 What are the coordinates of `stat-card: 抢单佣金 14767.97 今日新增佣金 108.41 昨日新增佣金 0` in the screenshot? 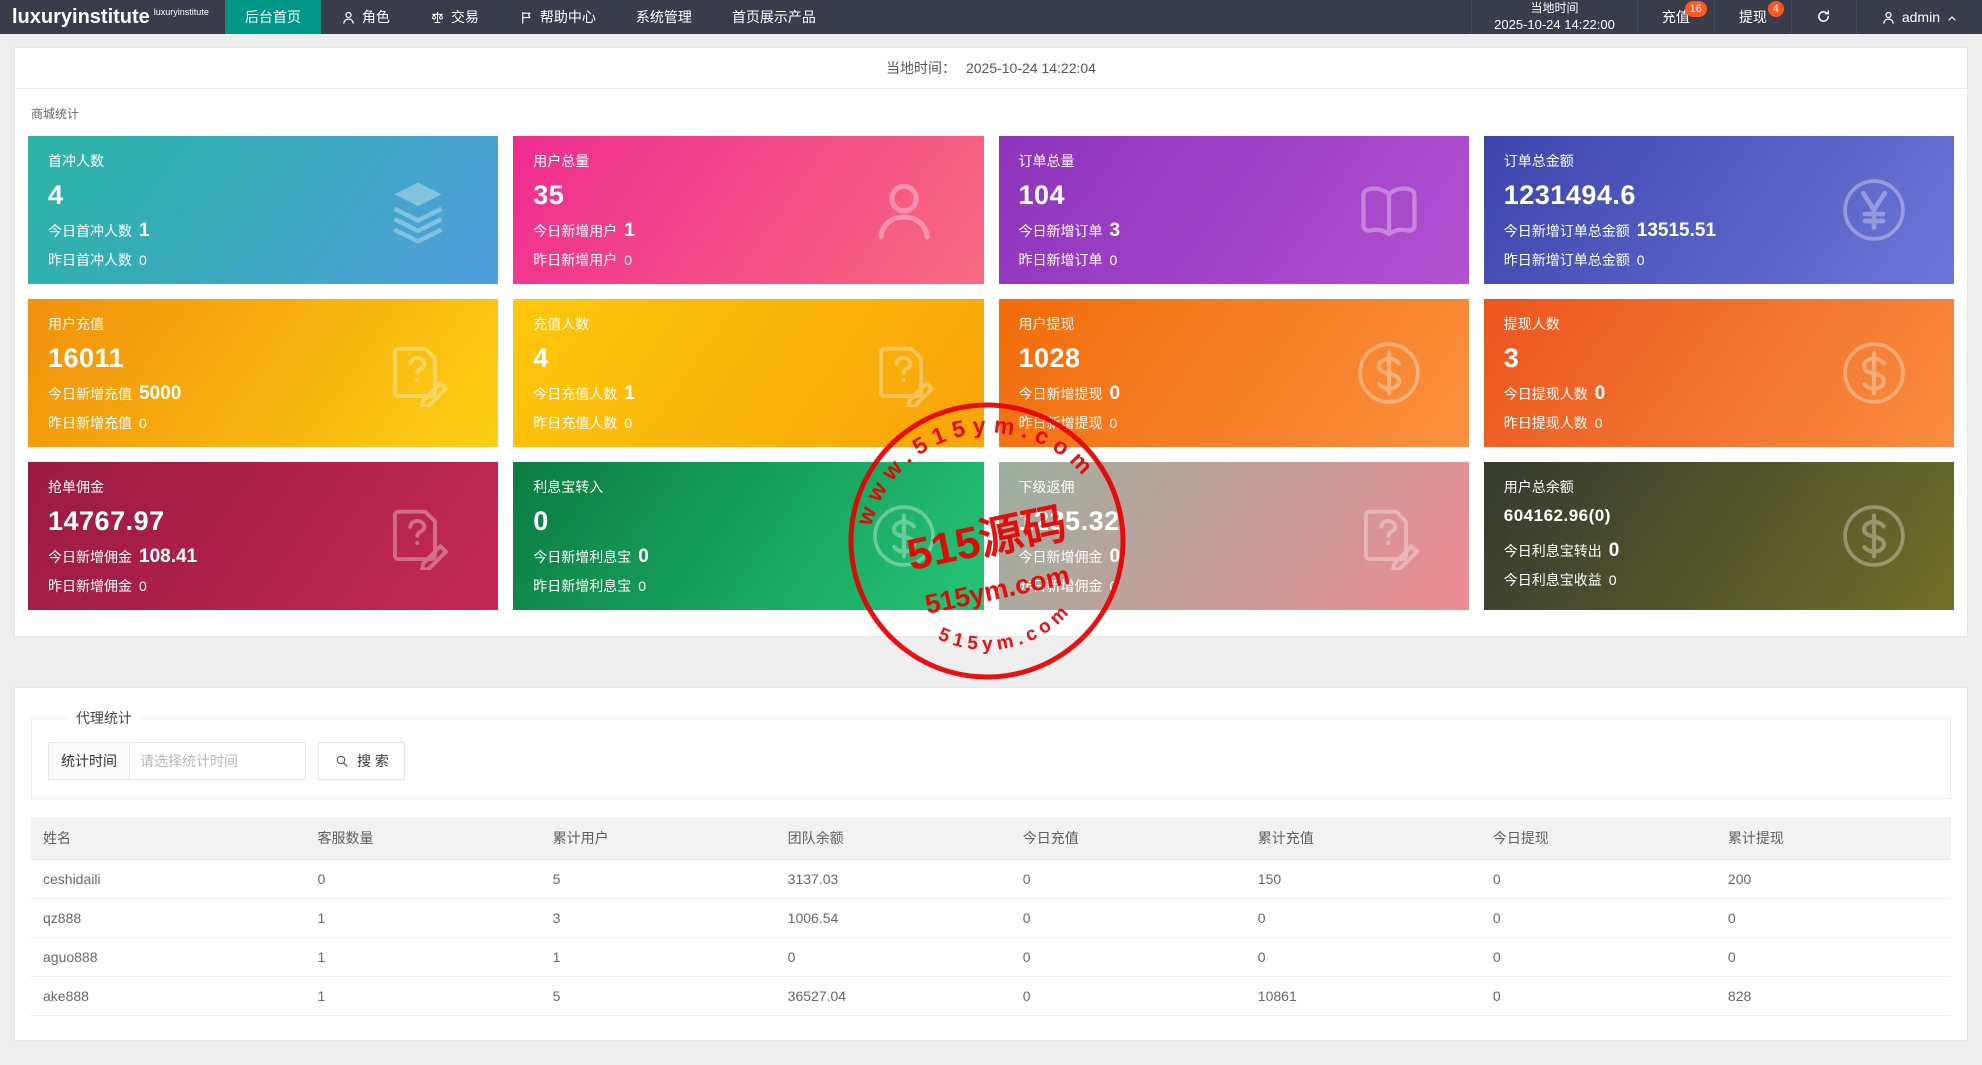 It's located at (263, 536).